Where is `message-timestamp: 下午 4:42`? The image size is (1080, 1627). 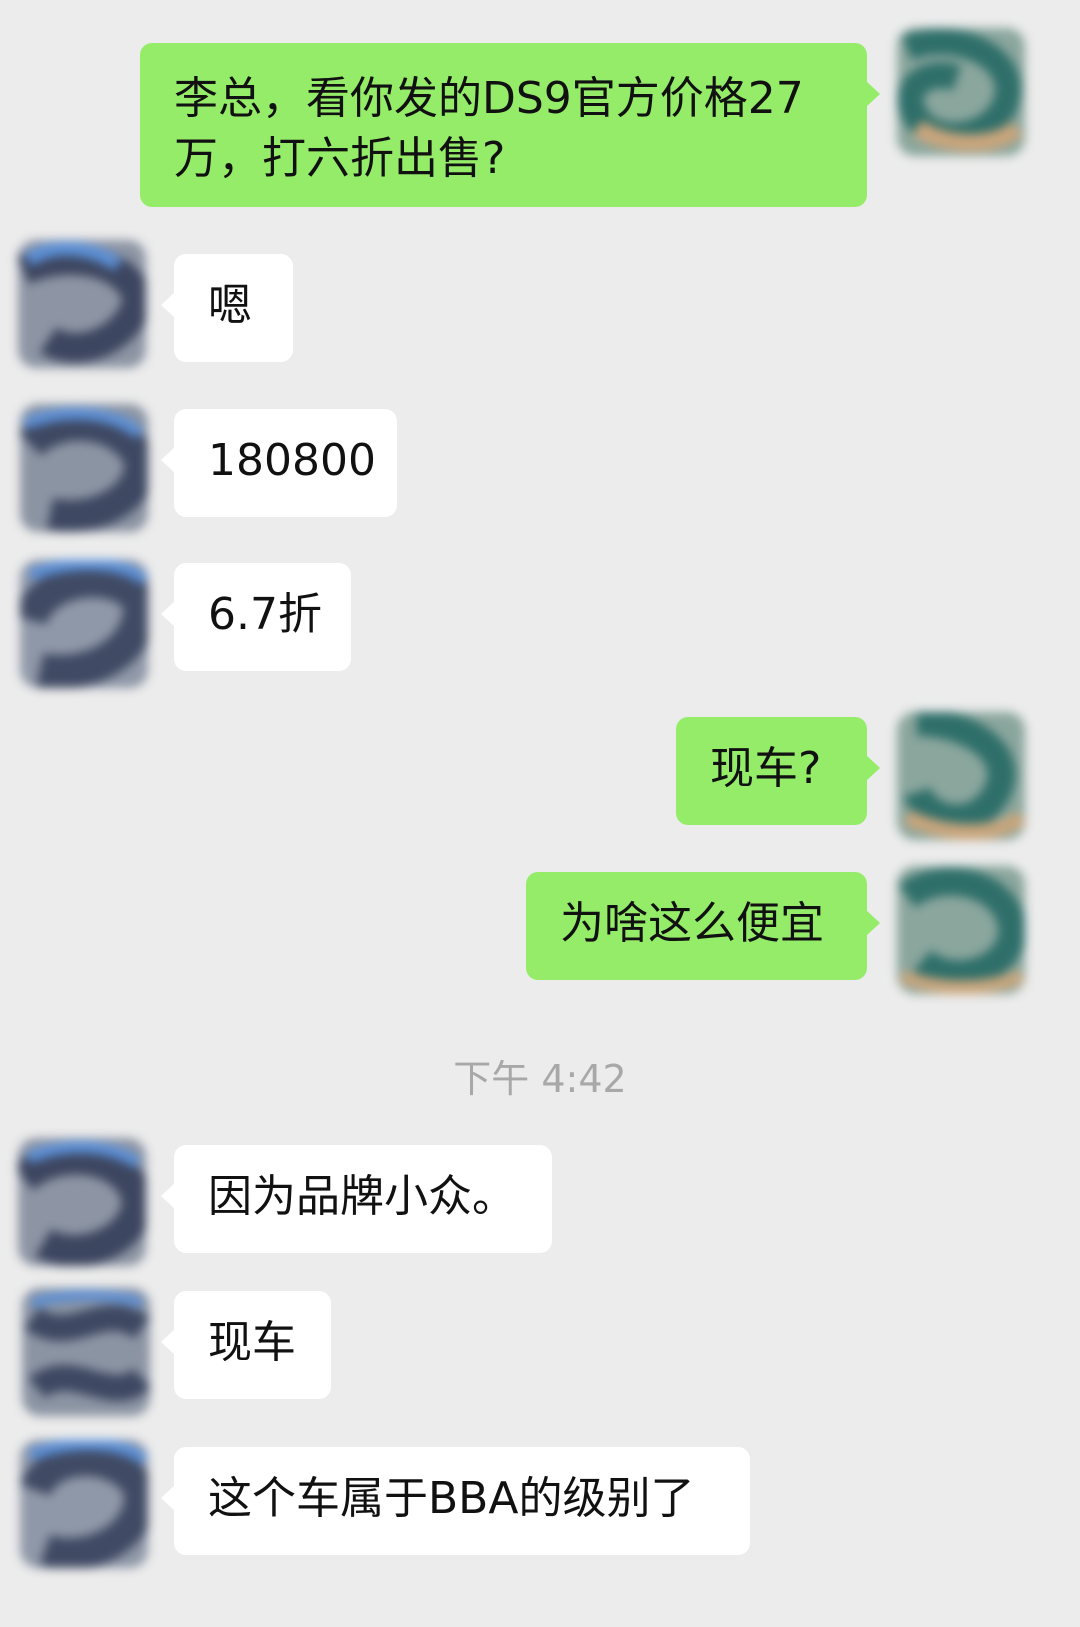
message-timestamp: 下午 4:42 is located at coordinates (540, 1079).